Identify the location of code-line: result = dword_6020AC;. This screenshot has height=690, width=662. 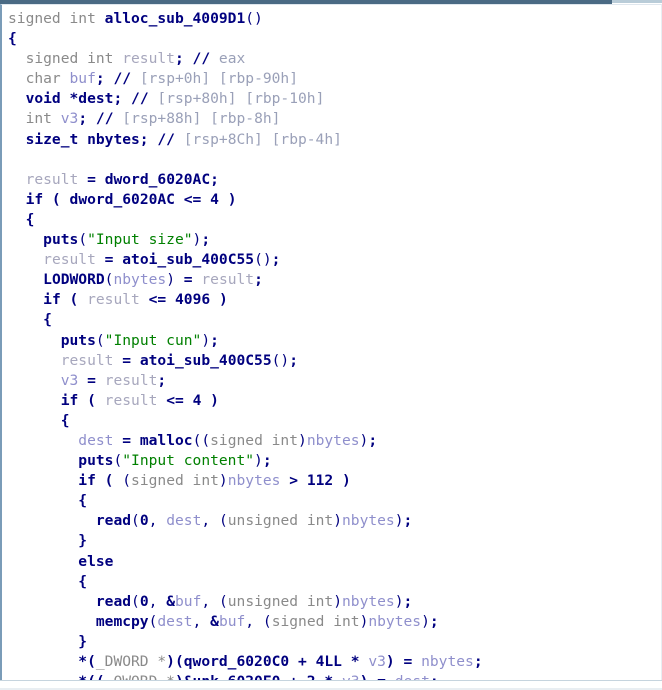
(334, 180).